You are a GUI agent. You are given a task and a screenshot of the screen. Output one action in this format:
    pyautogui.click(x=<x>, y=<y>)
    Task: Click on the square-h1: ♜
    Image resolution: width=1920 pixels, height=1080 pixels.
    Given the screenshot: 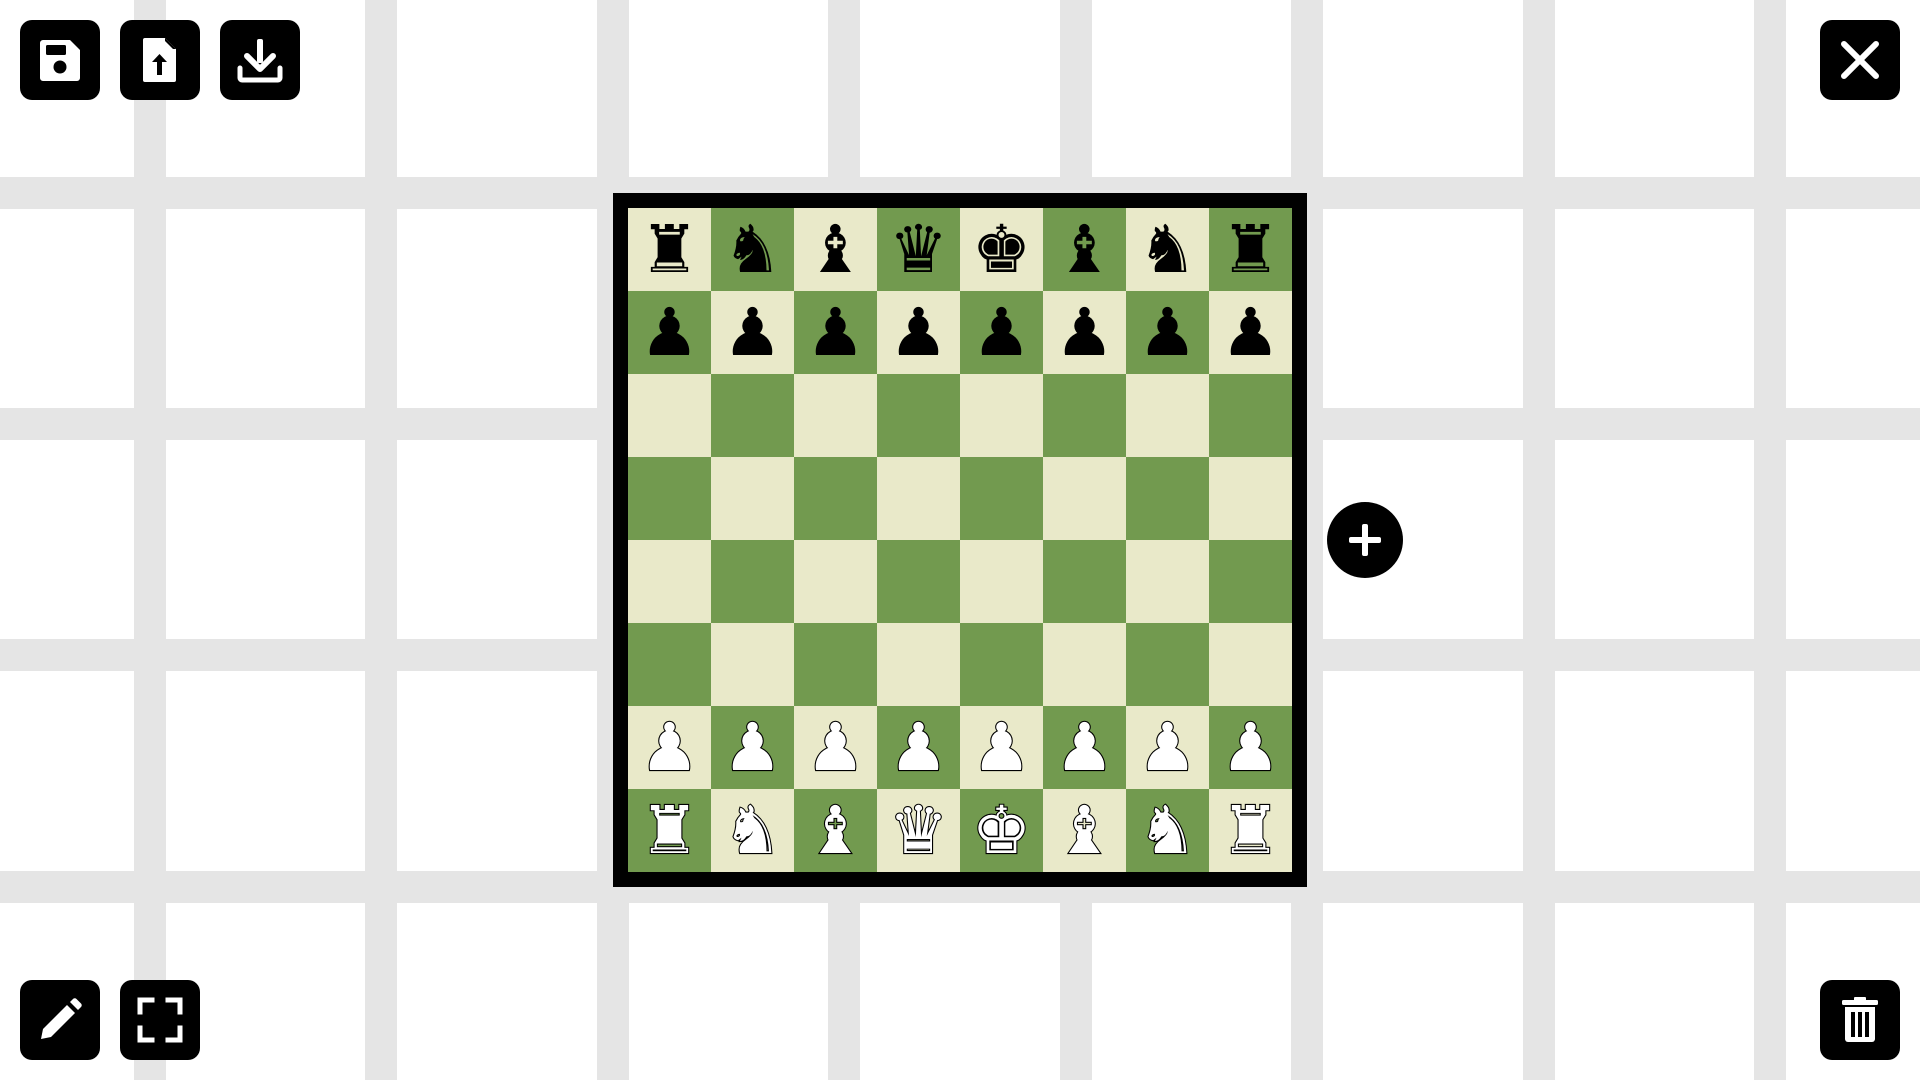 What is the action you would take?
    pyautogui.click(x=1250, y=830)
    